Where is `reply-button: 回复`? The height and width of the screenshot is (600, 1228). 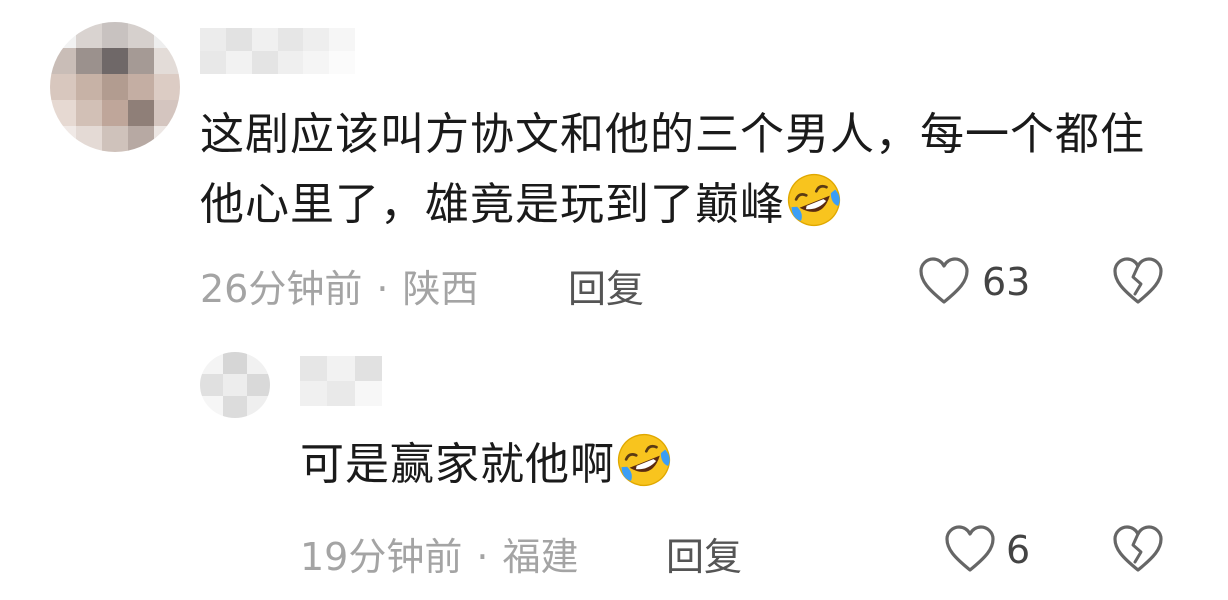
reply-button: 回复 is located at coordinates (606, 285).